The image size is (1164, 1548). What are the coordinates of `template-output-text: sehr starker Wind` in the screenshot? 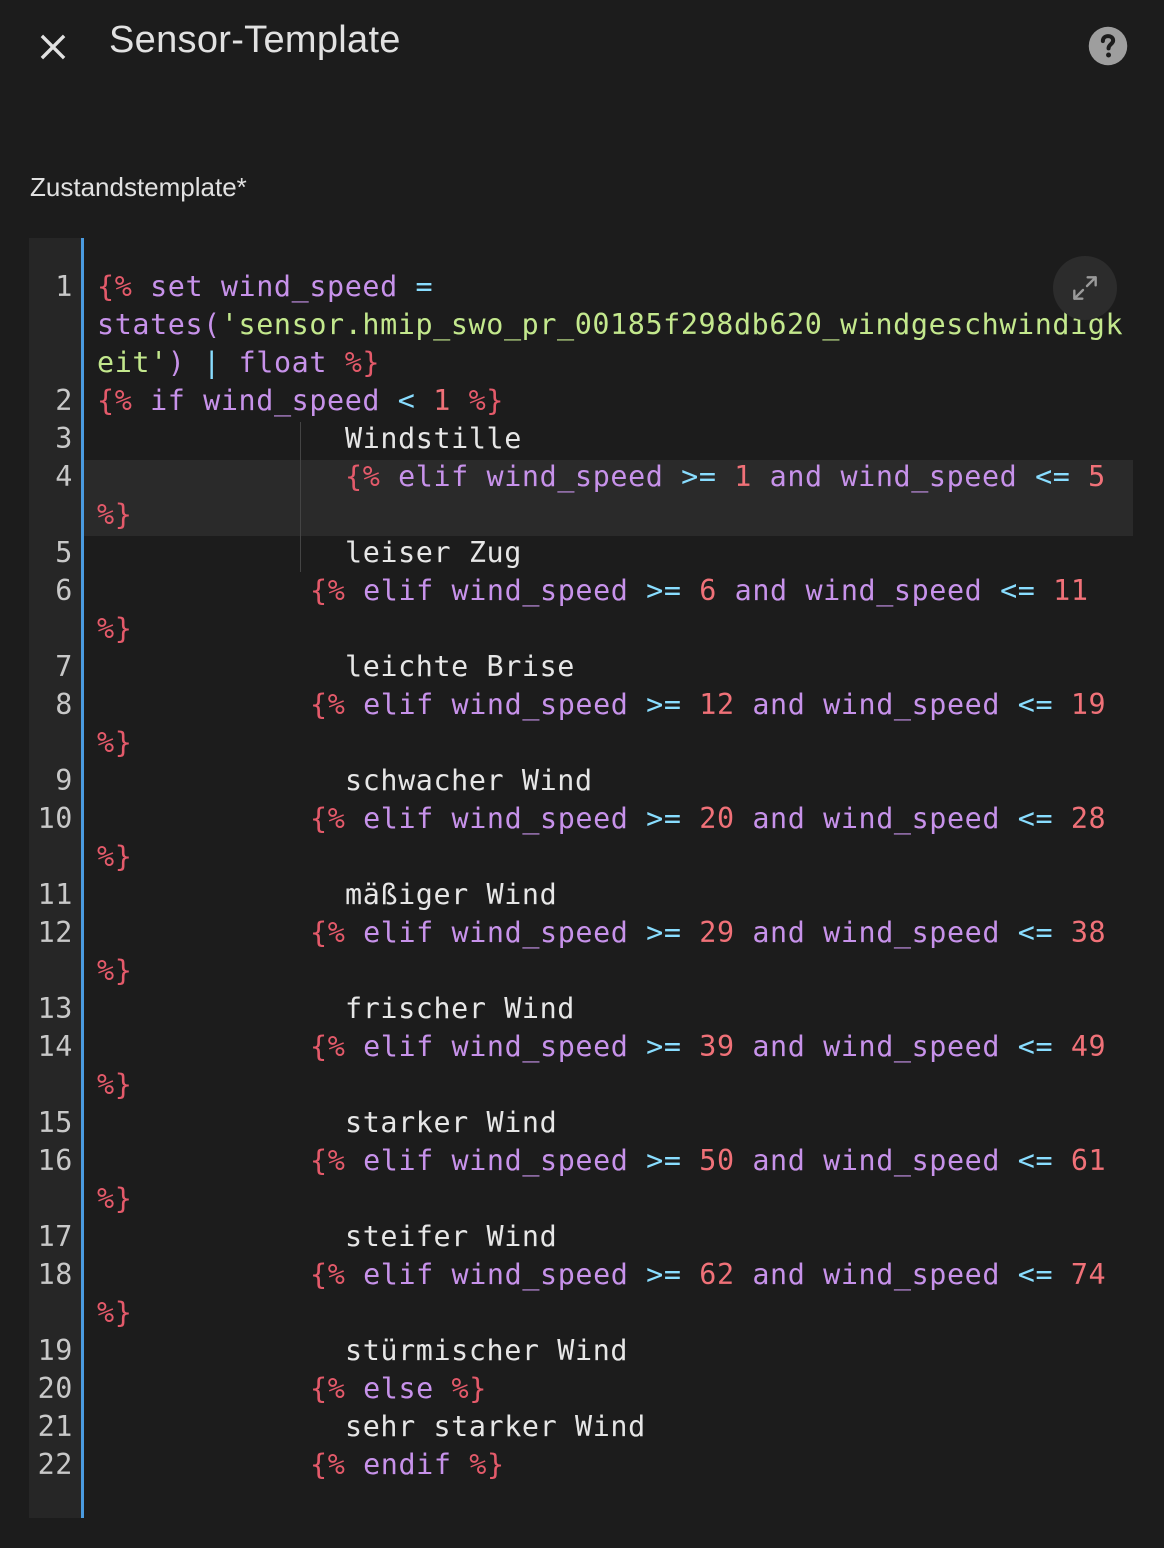 It's located at (495, 1426).